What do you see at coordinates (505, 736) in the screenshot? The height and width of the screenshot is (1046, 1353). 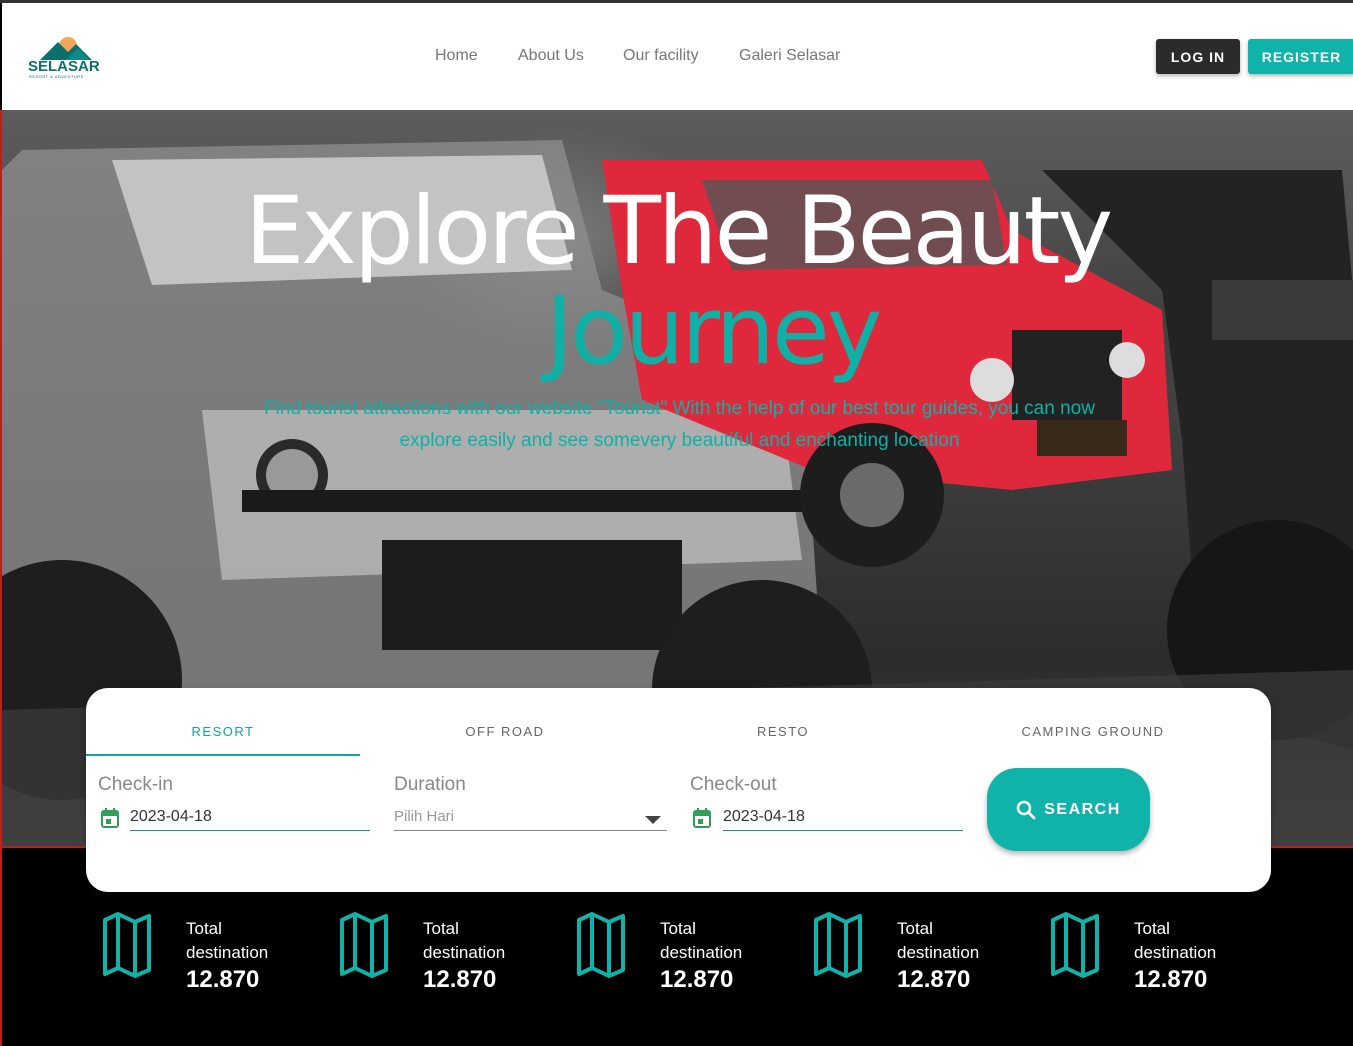 I see `tab-off-road: OFF ROAD` at bounding box center [505, 736].